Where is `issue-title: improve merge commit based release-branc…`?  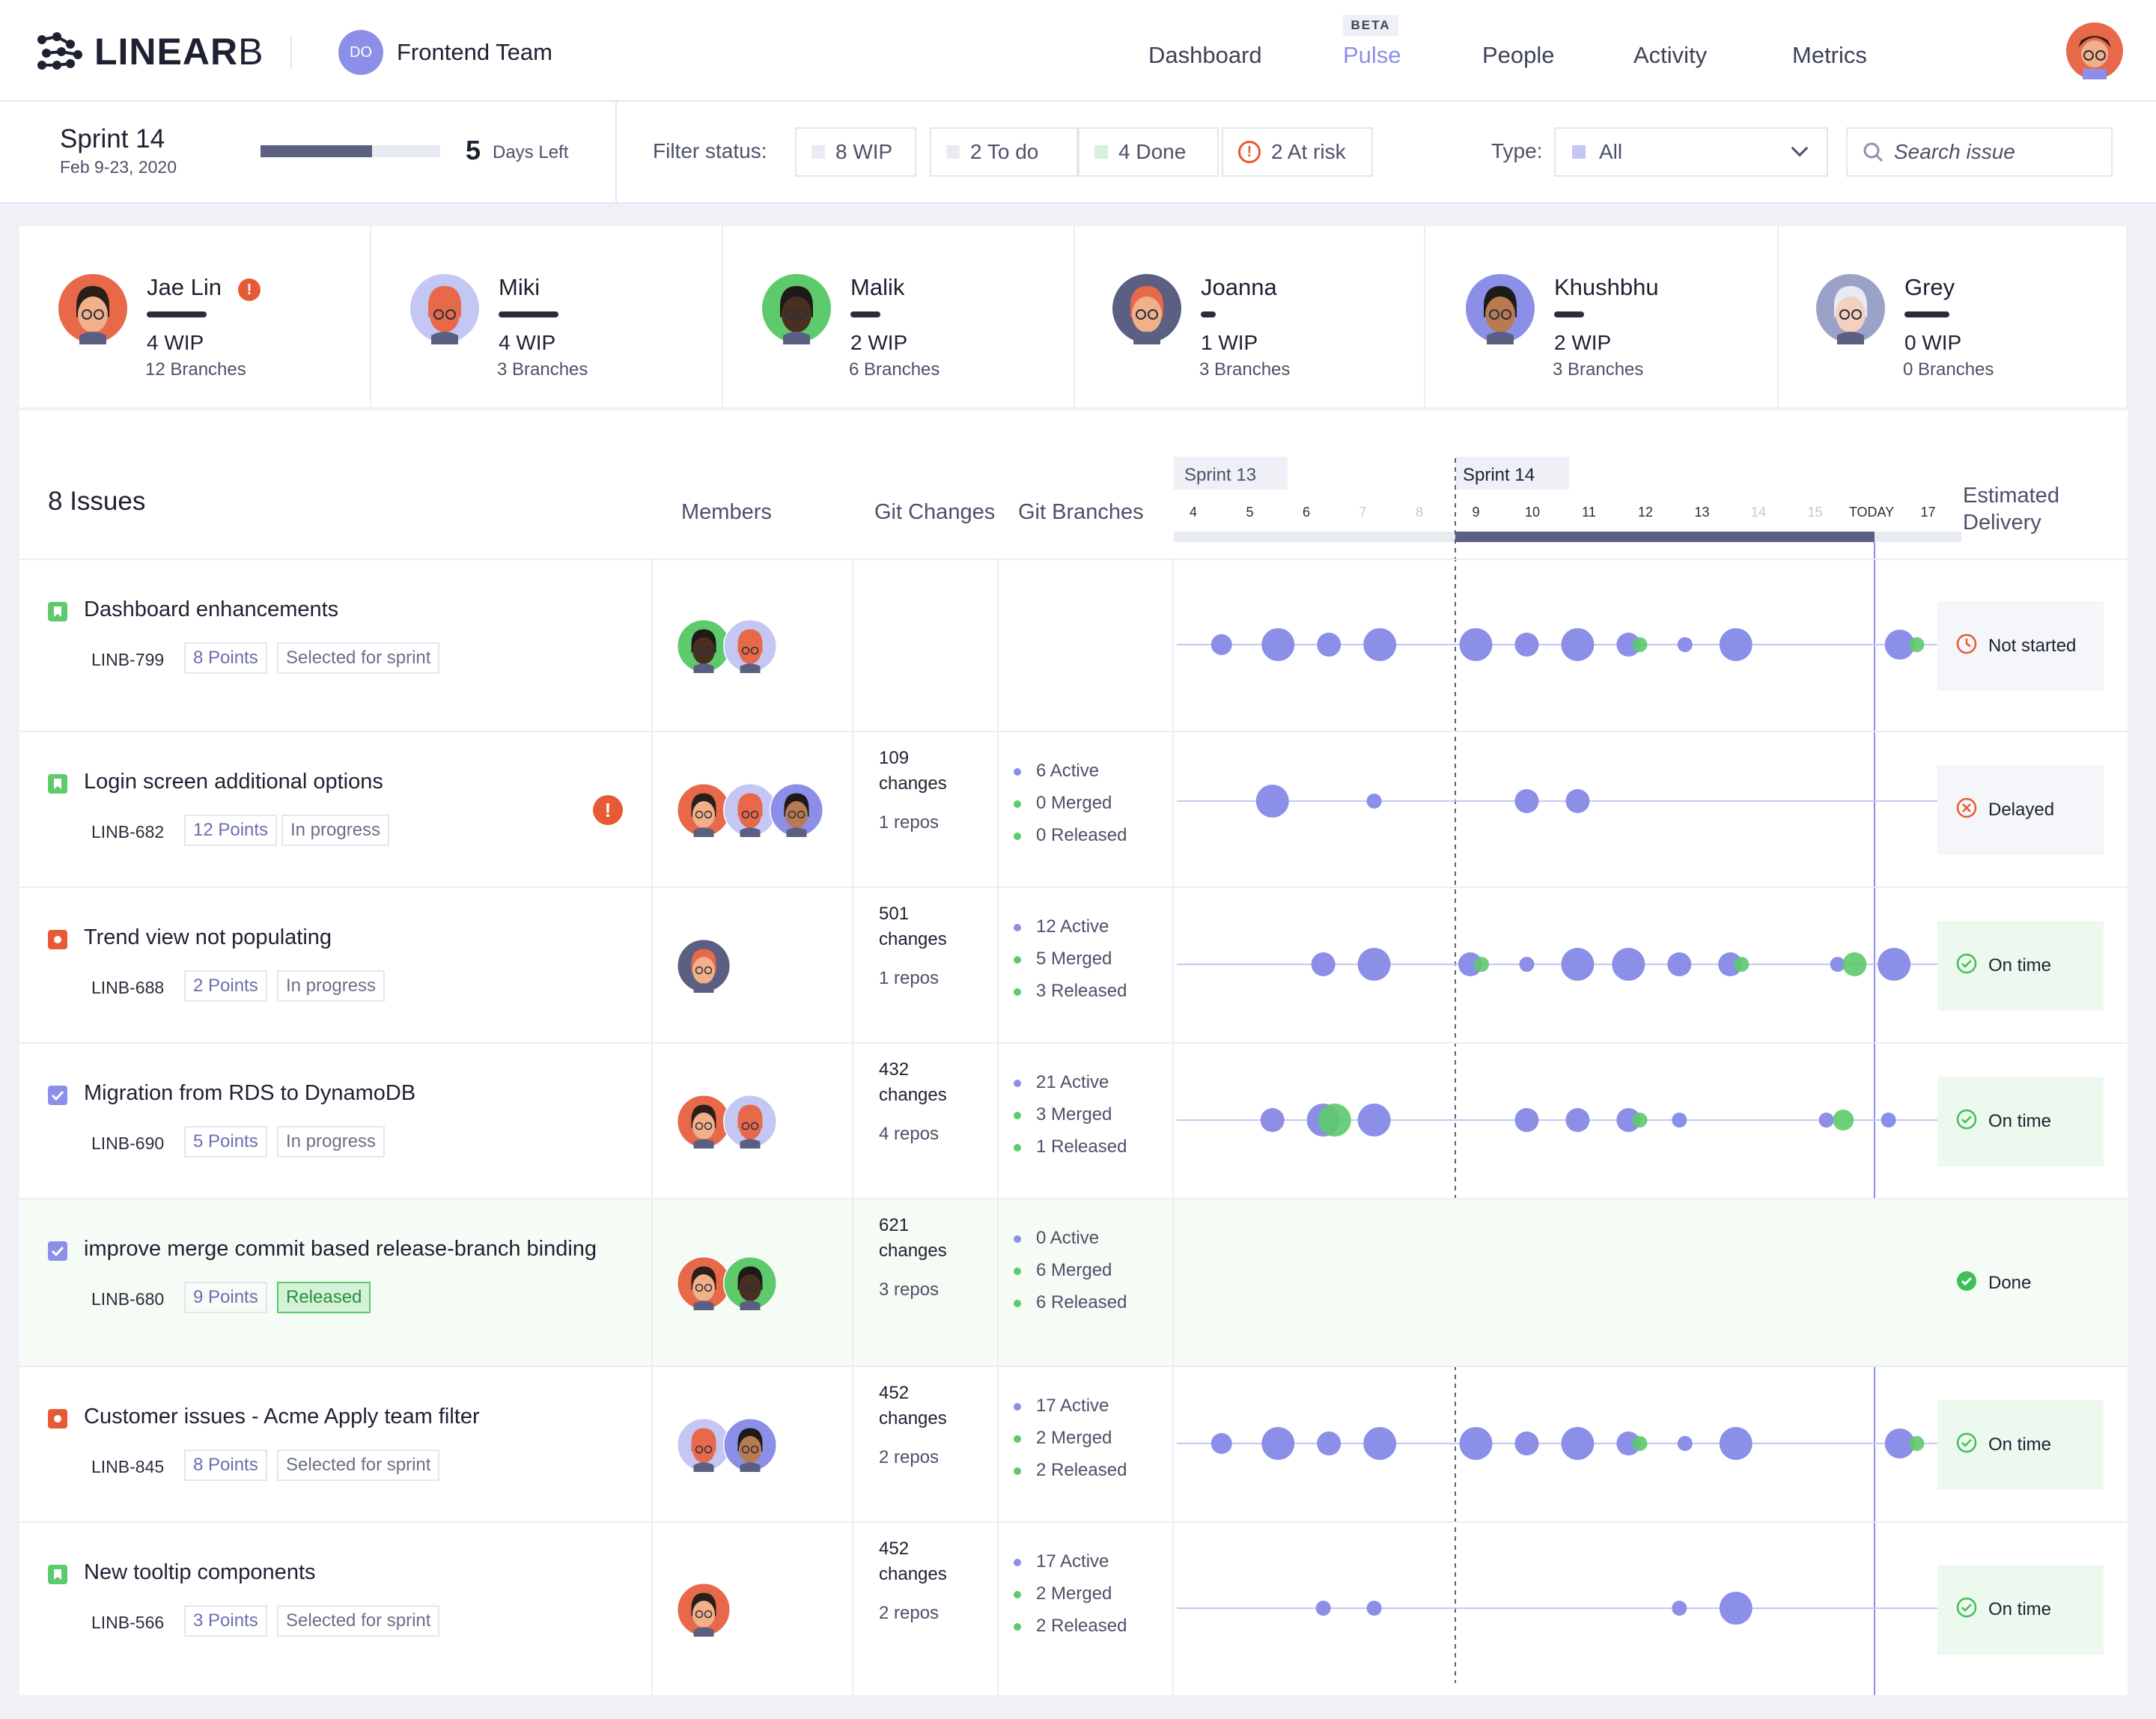
issue-title: improve merge commit based release-branc… is located at coordinates (340, 1249).